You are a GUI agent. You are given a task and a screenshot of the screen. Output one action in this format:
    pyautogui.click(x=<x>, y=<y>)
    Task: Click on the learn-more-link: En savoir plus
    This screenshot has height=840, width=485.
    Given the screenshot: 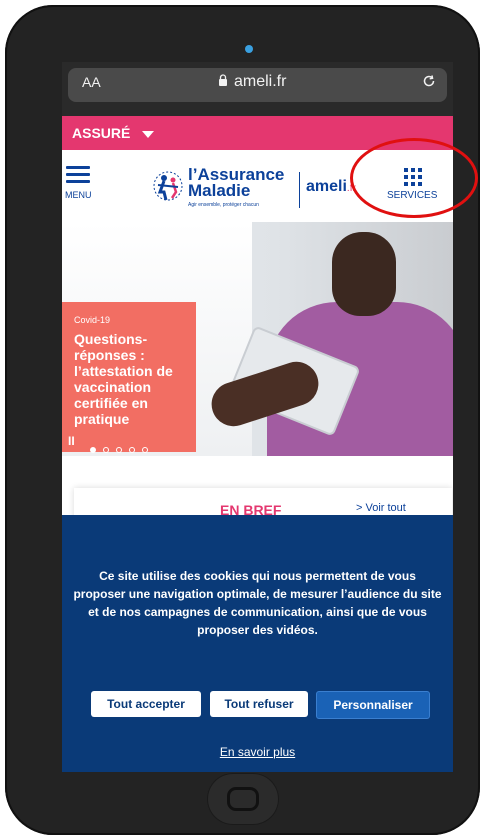 What is the action you would take?
    pyautogui.click(x=257, y=752)
    